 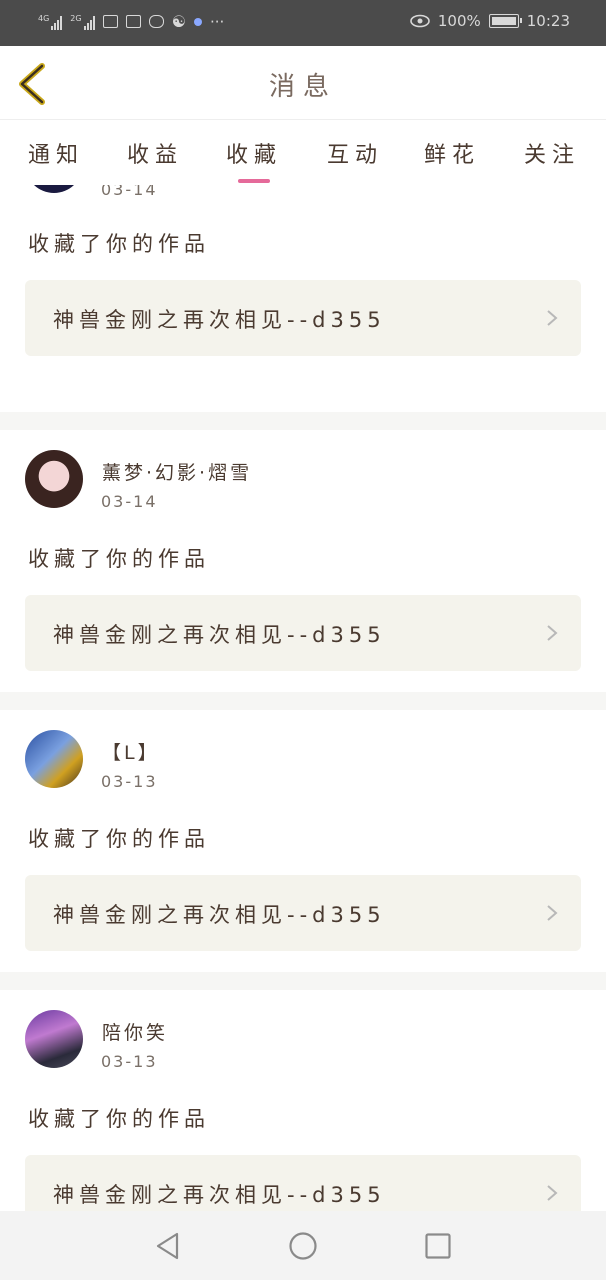 I want to click on qq-icon: ☯, so click(x=178, y=21).